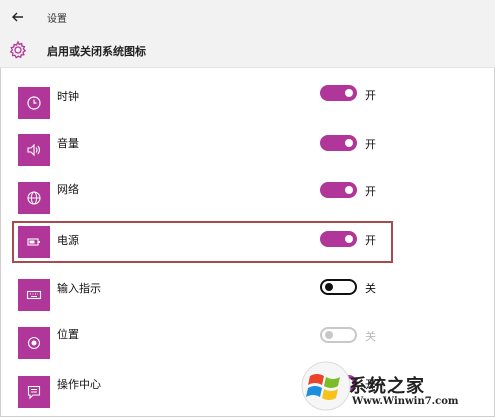 The width and height of the screenshot is (495, 417). What do you see at coordinates (338, 93) in the screenshot?
I see `clock-toggle` at bounding box center [338, 93].